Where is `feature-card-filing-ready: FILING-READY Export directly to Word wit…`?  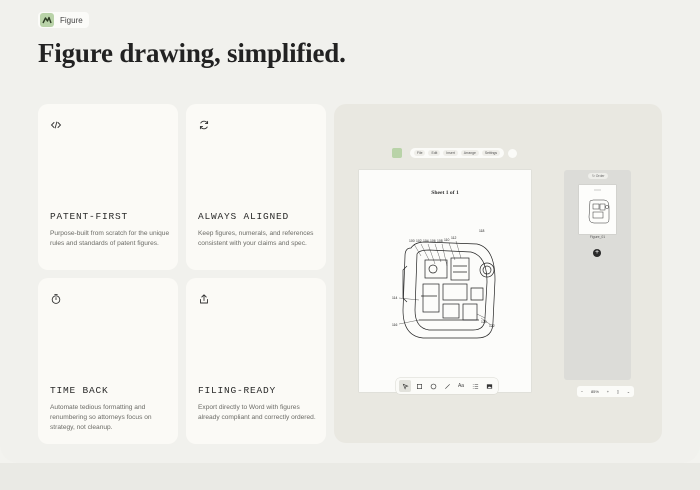 feature-card-filing-ready: FILING-READY Export directly to Word wit… is located at coordinates (256, 361).